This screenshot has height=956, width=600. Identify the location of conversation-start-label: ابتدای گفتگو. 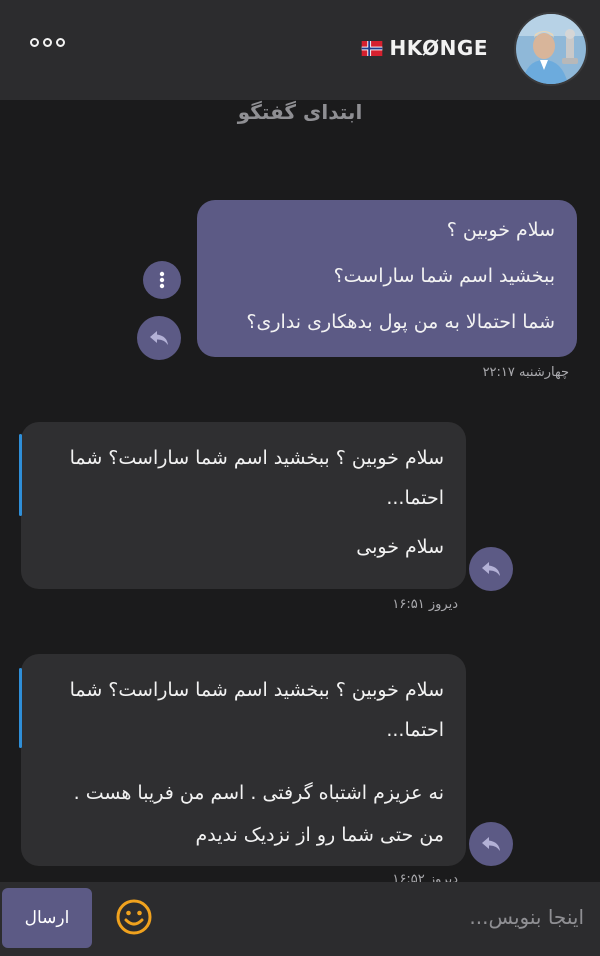
(300, 112).